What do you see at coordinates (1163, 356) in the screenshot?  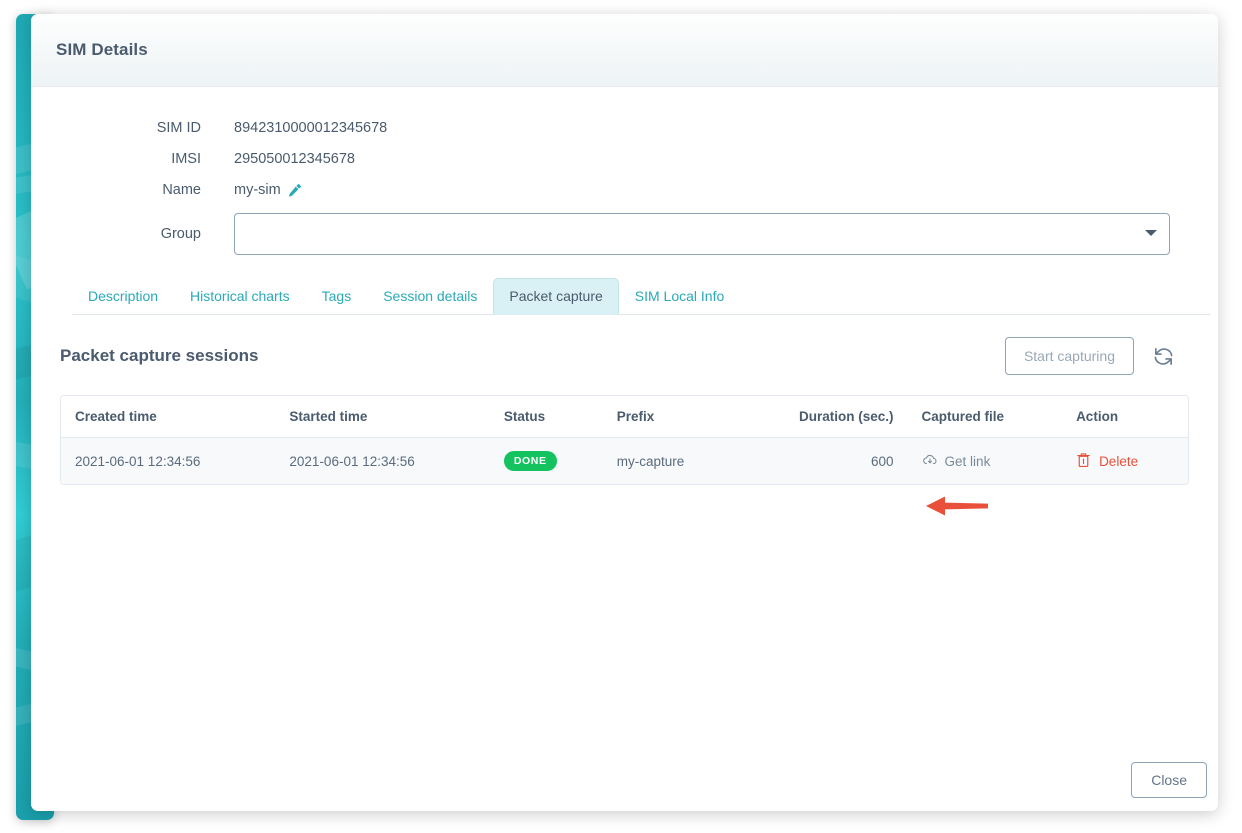 I see `refresh-icon` at bounding box center [1163, 356].